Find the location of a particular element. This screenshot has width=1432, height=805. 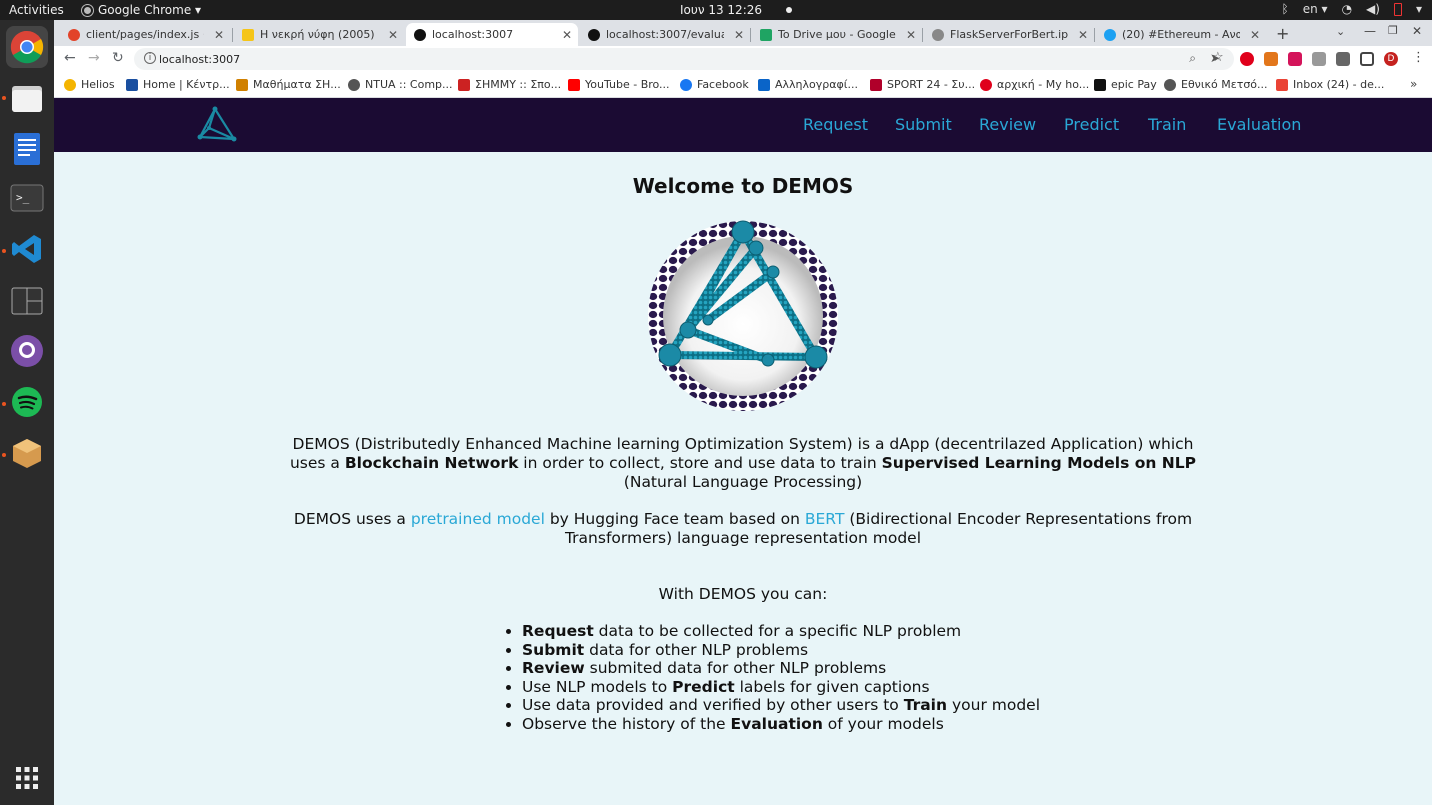

browser-tab-active: localhost:3007 ✕ is located at coordinates (492, 34).